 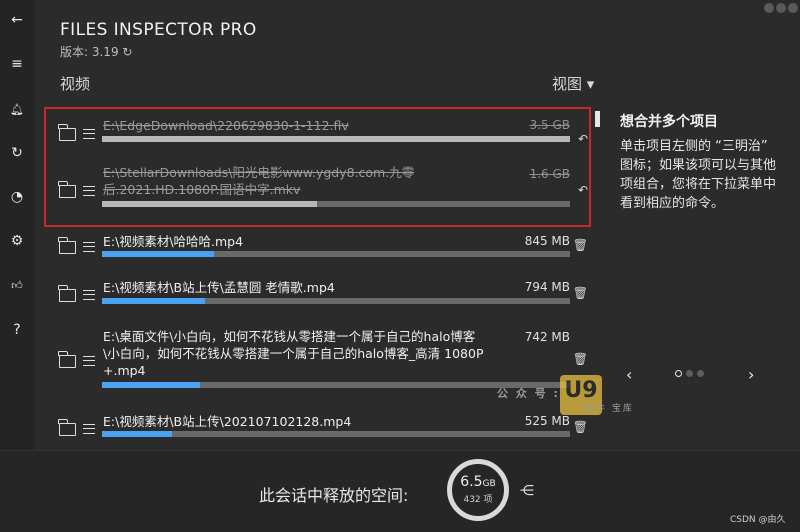 What do you see at coordinates (573, 83) in the screenshot?
I see `view-dropdown: 视图 ▾` at bounding box center [573, 83].